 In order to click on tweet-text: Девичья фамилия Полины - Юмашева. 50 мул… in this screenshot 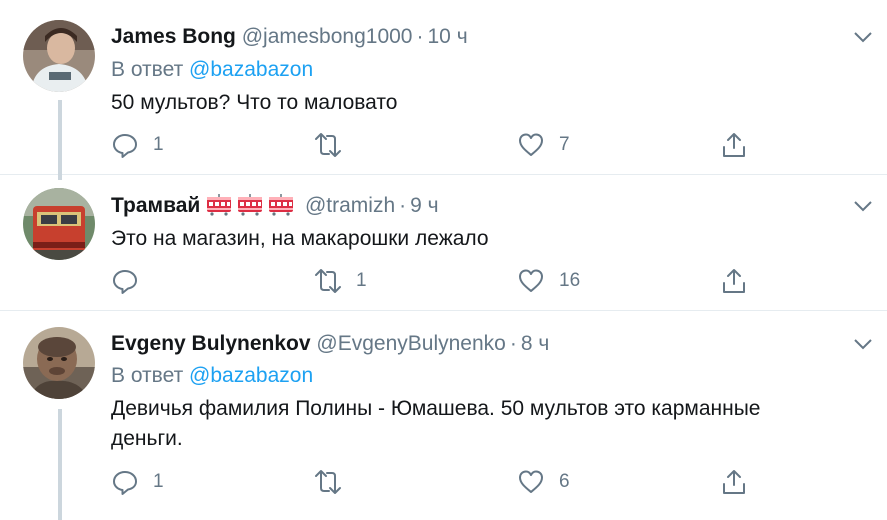, I will do `click(436, 423)`.